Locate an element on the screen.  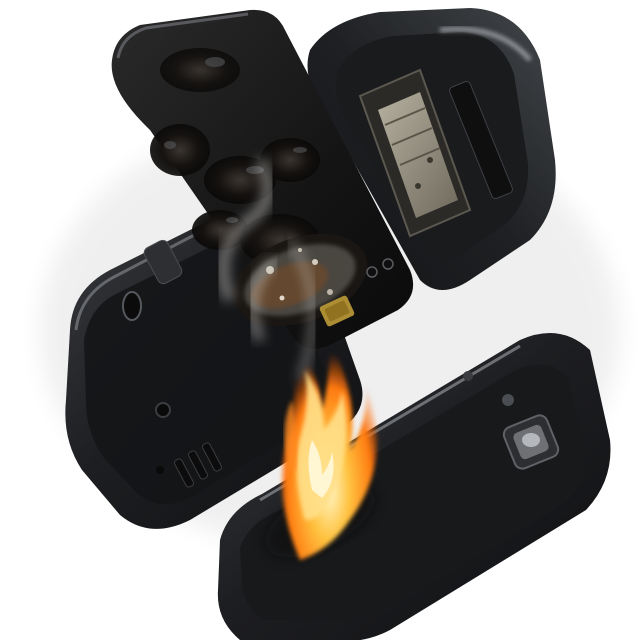
screw-hole is located at coordinates (163, 410).